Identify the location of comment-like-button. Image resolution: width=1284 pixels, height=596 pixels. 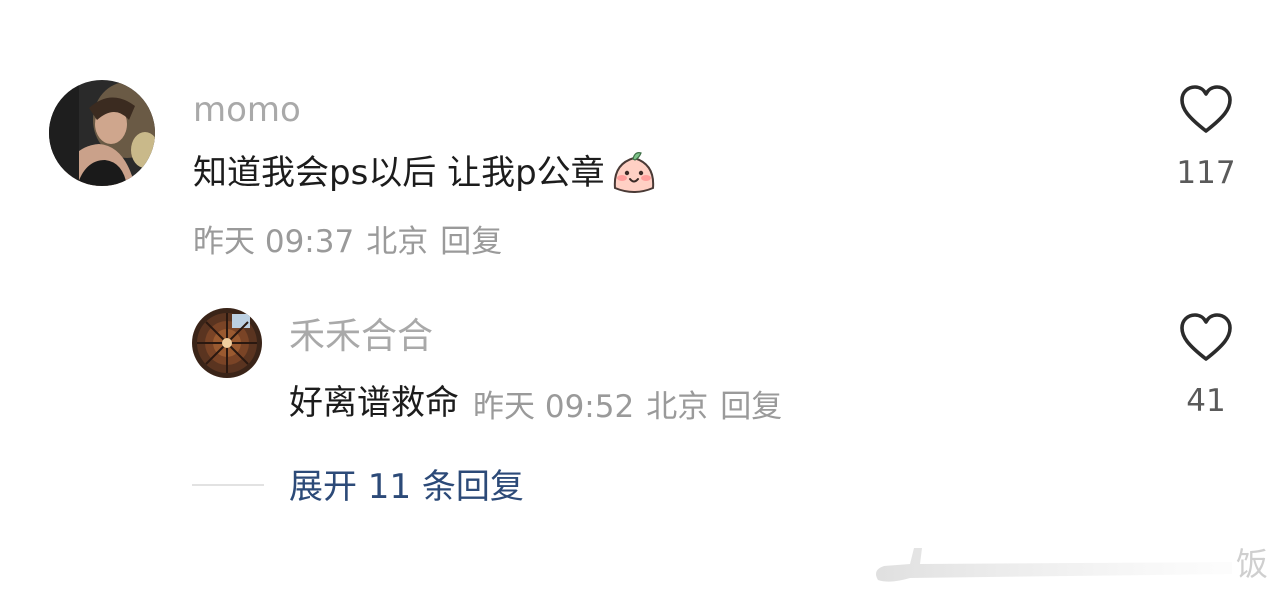
(1206, 110).